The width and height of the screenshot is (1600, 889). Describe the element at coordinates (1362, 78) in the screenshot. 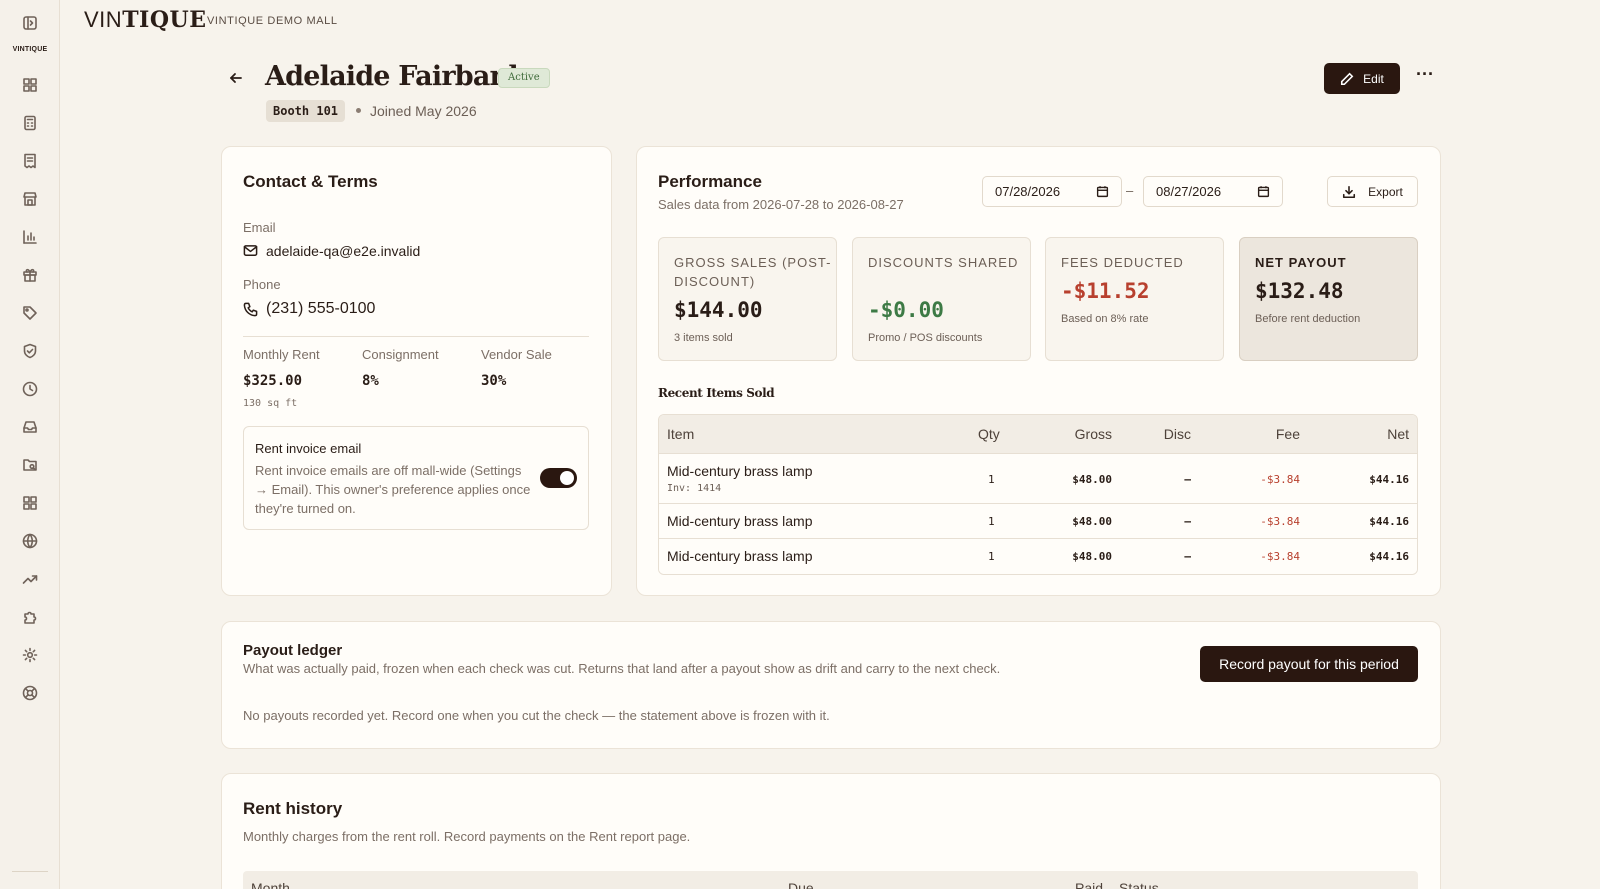

I see `edit-button: Edit` at that location.